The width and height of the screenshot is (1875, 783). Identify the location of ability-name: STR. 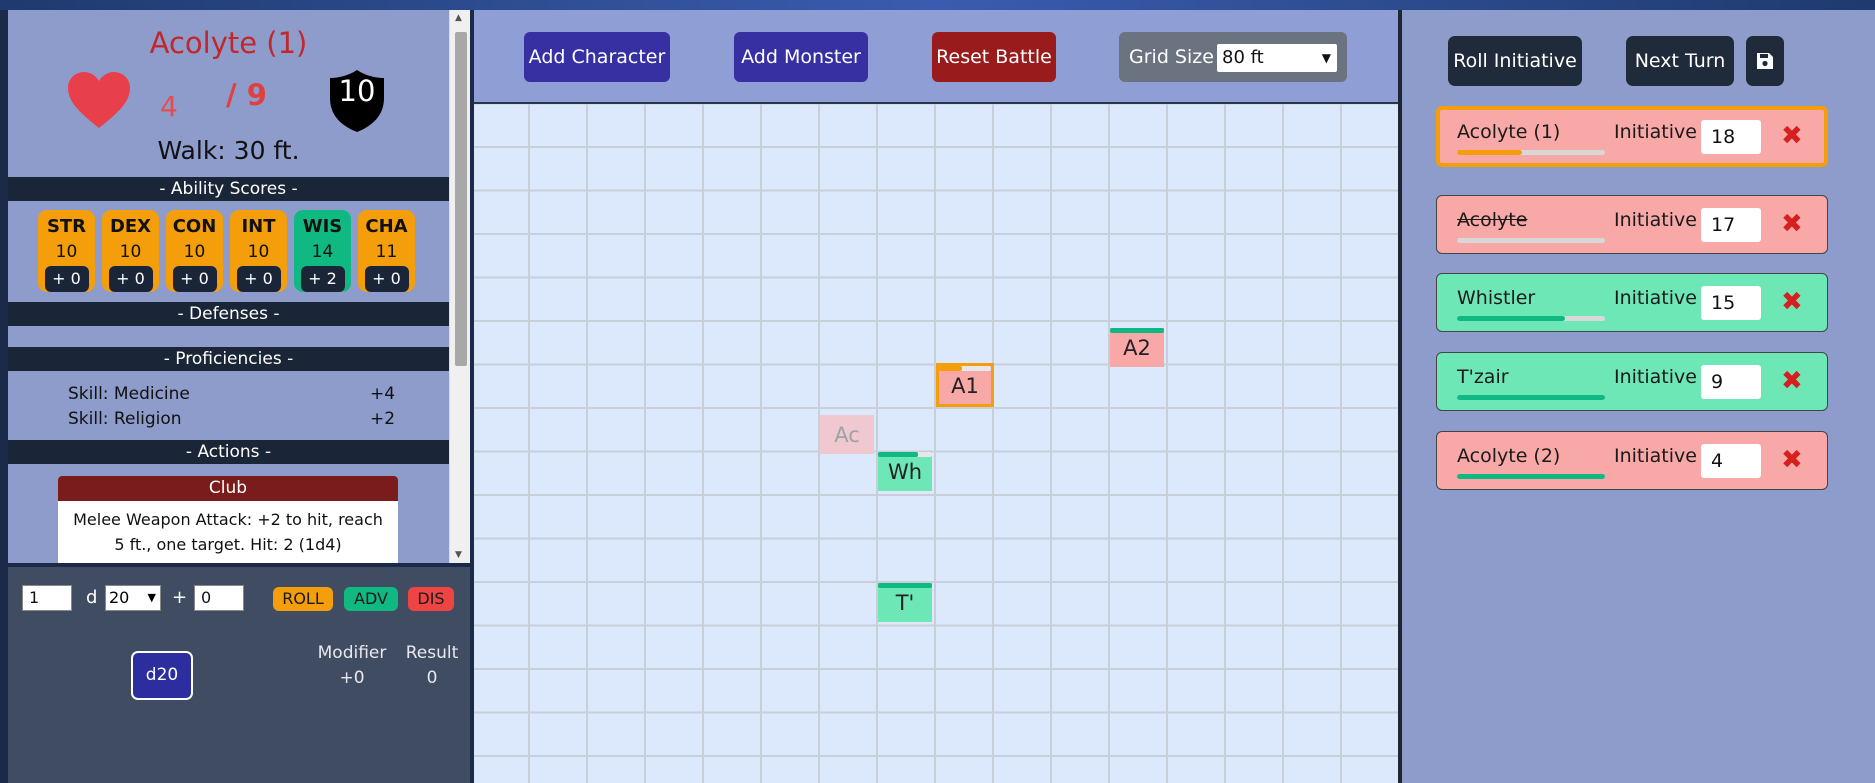
(66, 226).